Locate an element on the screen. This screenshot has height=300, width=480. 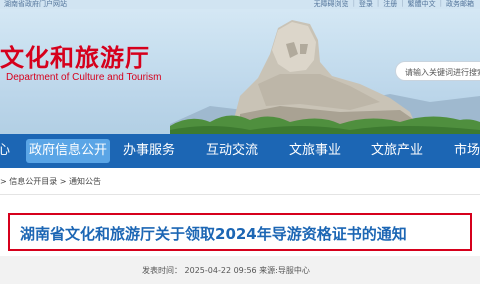
accessibility-link: 无障碍浏览 is located at coordinates (331, 4).